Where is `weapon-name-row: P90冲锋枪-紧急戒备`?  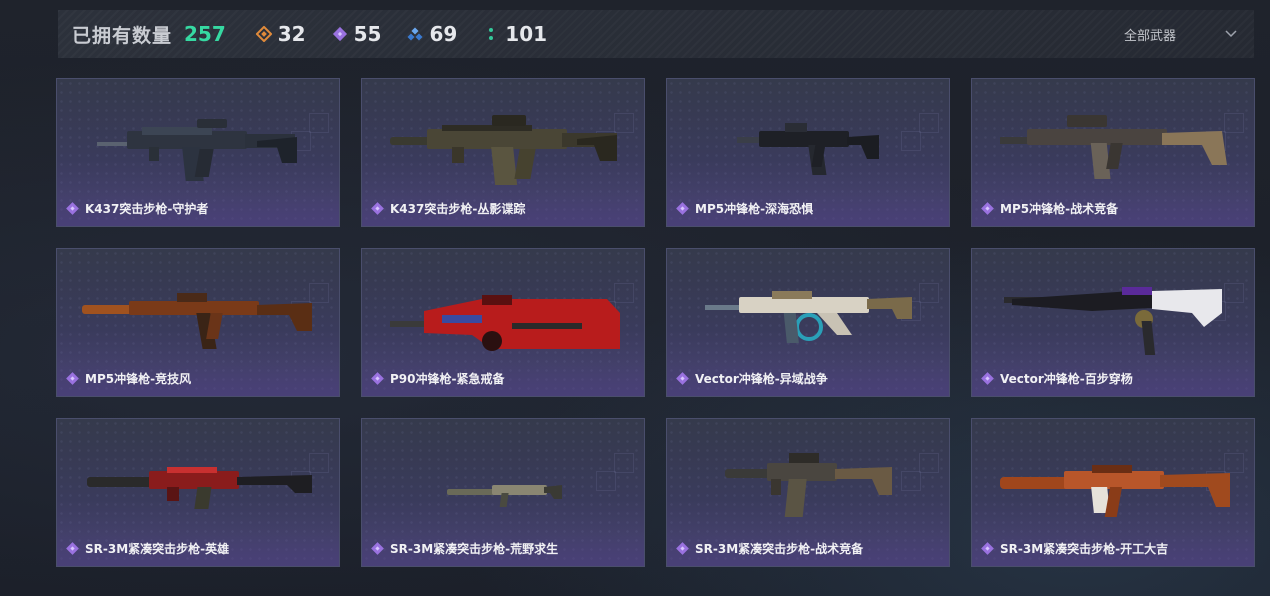 weapon-name-row: P90冲锋枪-紧急戒备 is located at coordinates (437, 378).